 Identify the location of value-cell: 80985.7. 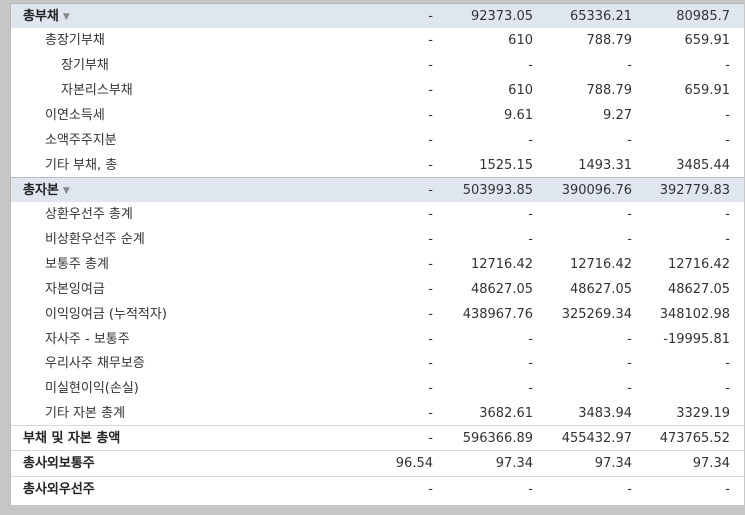
(703, 16).